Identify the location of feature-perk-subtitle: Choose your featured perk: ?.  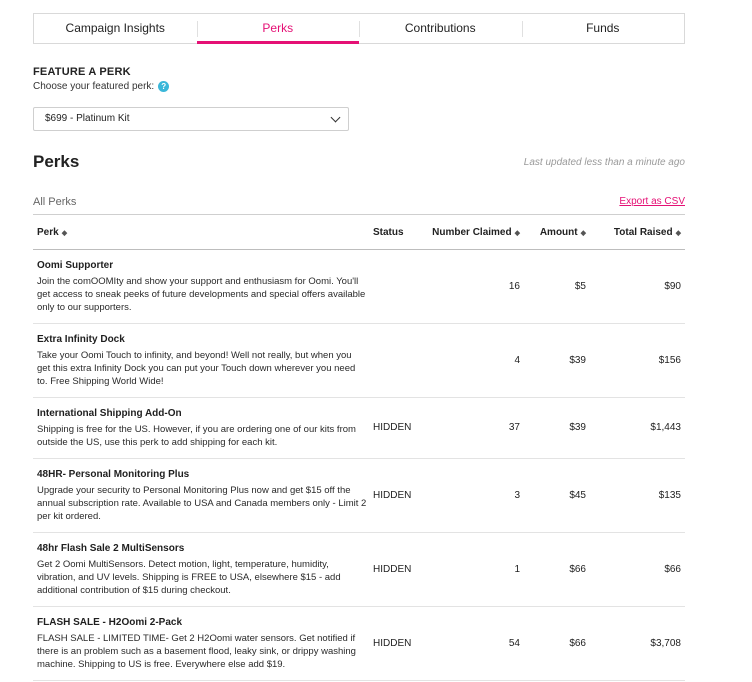
(101, 86).